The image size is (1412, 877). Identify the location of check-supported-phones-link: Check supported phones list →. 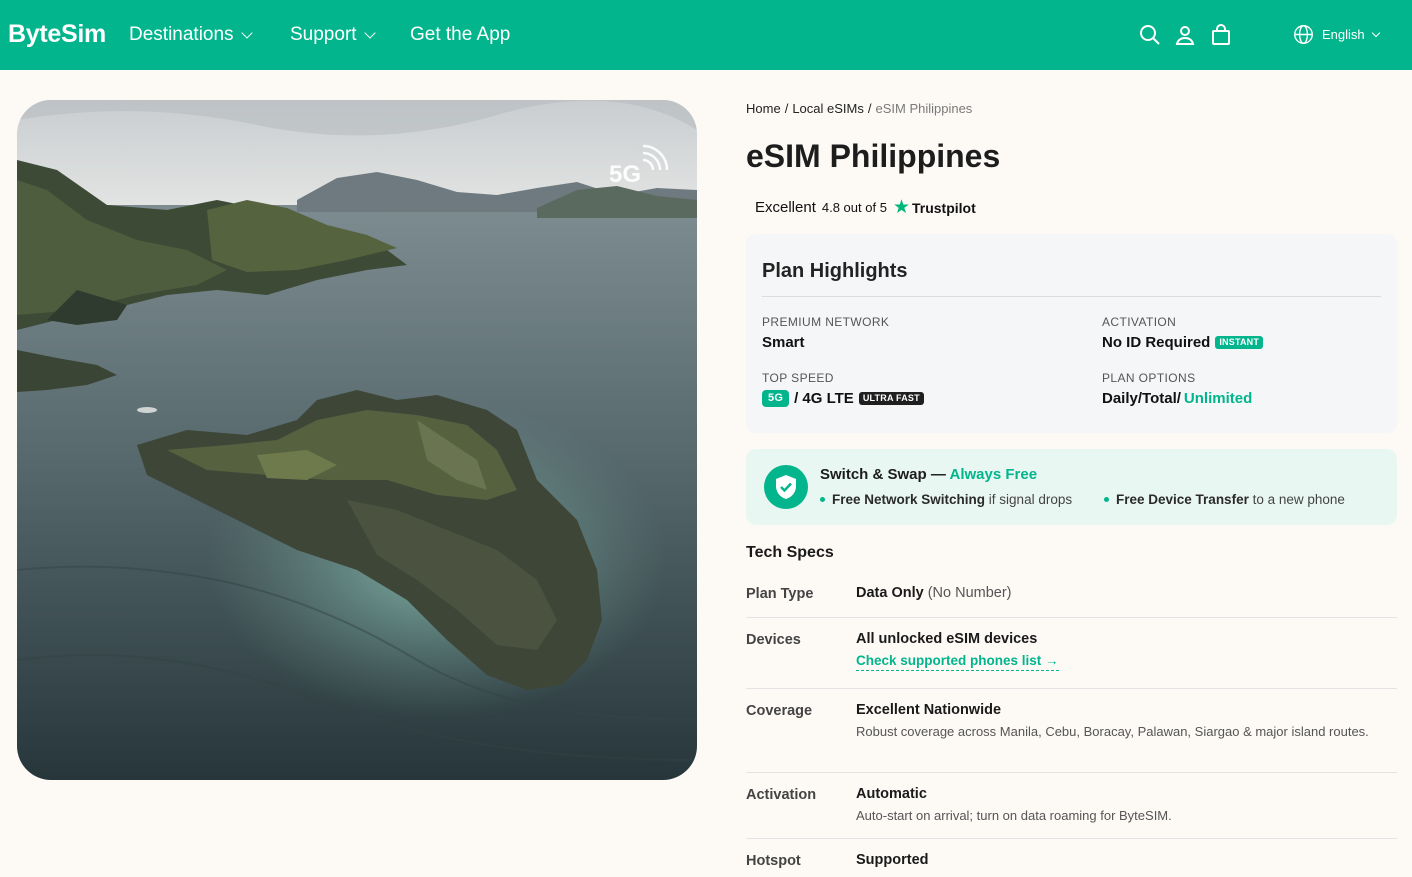
(957, 662).